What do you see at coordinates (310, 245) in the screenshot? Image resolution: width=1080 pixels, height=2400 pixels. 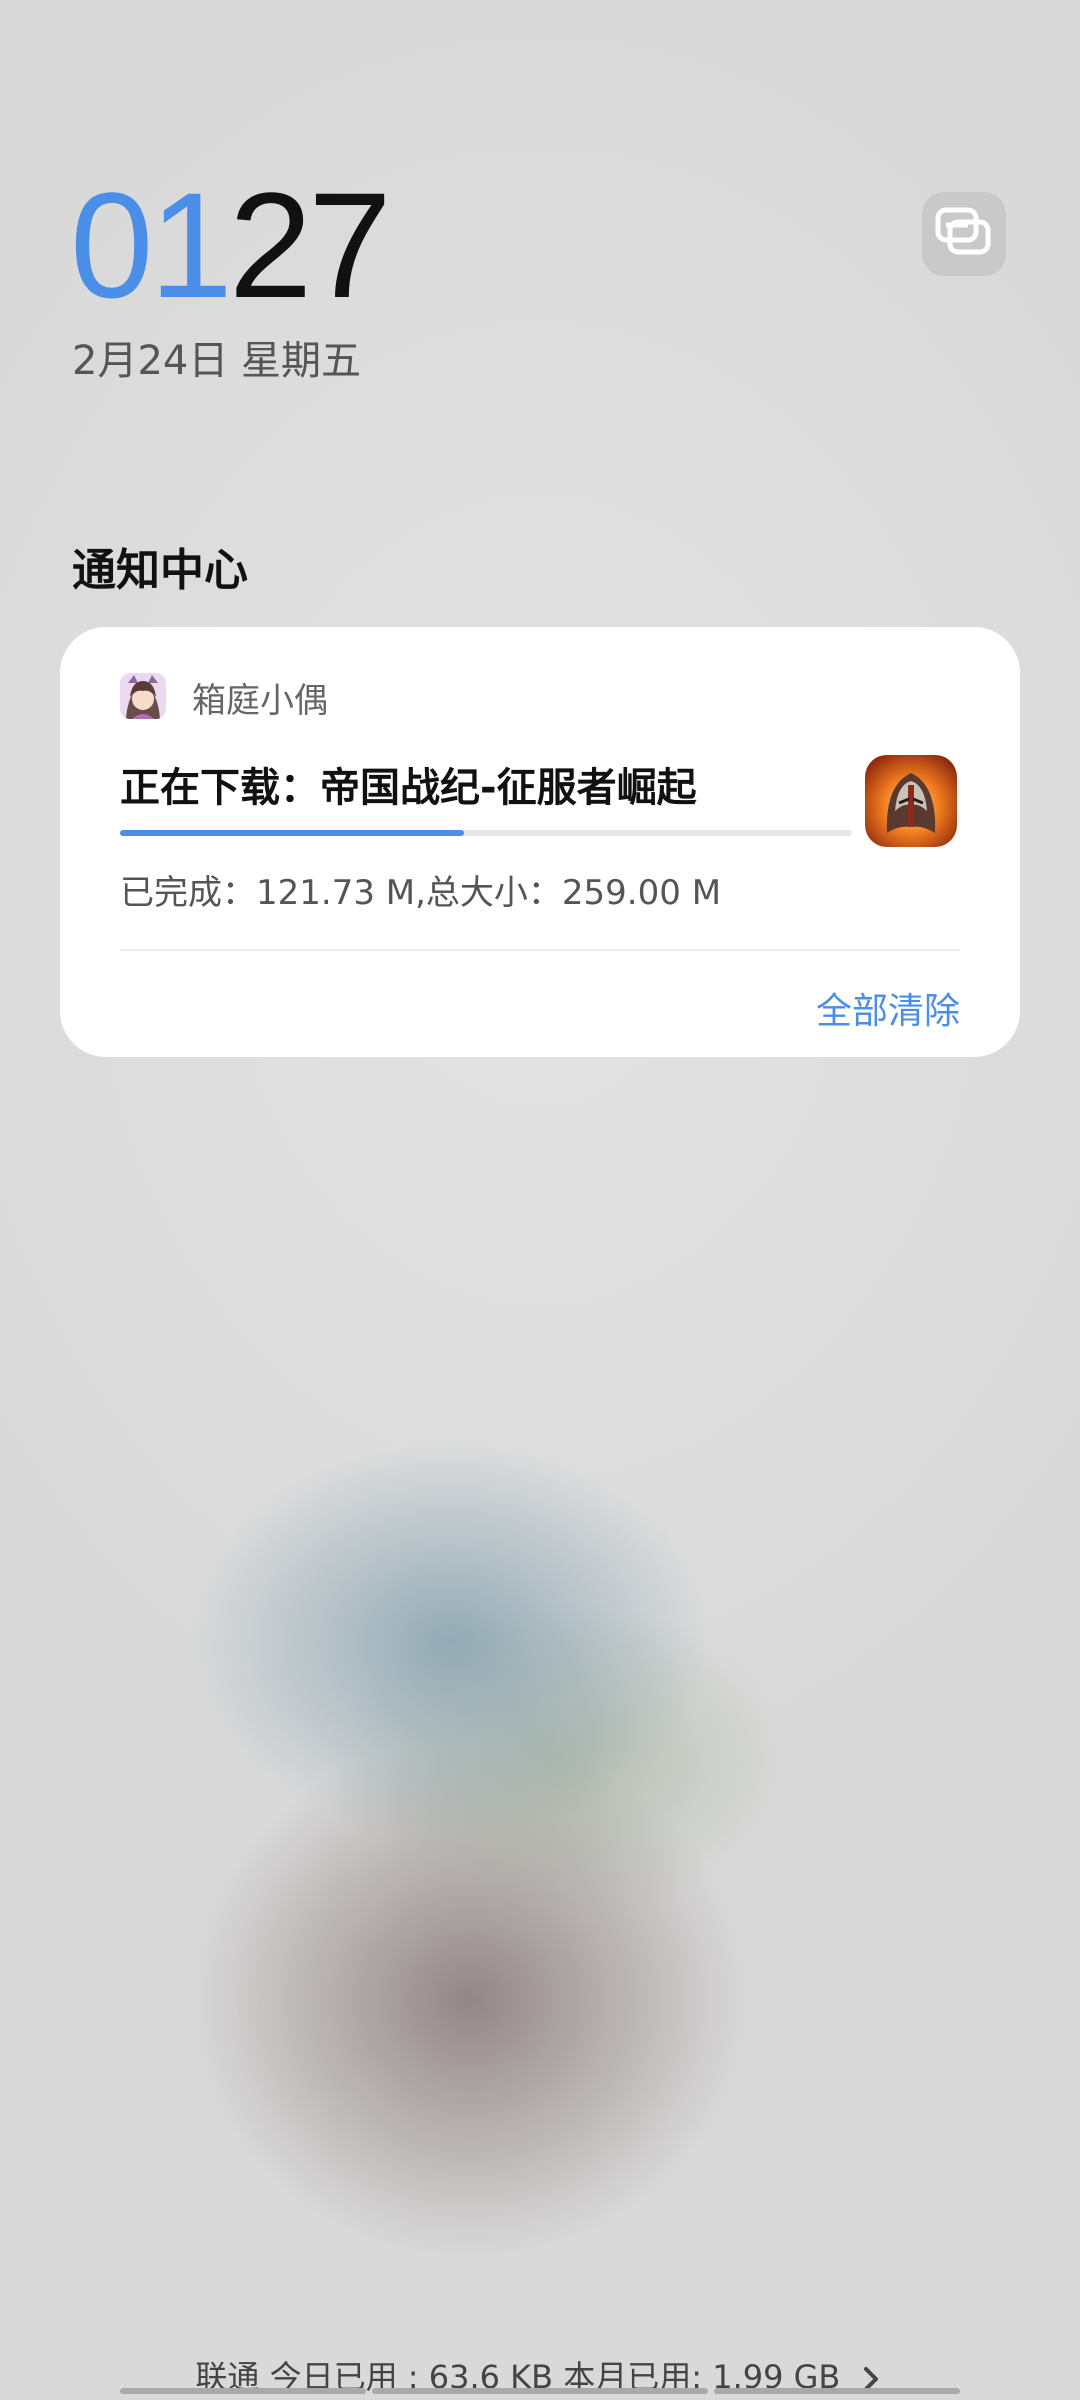 I see `clock-minutes: 27` at bounding box center [310, 245].